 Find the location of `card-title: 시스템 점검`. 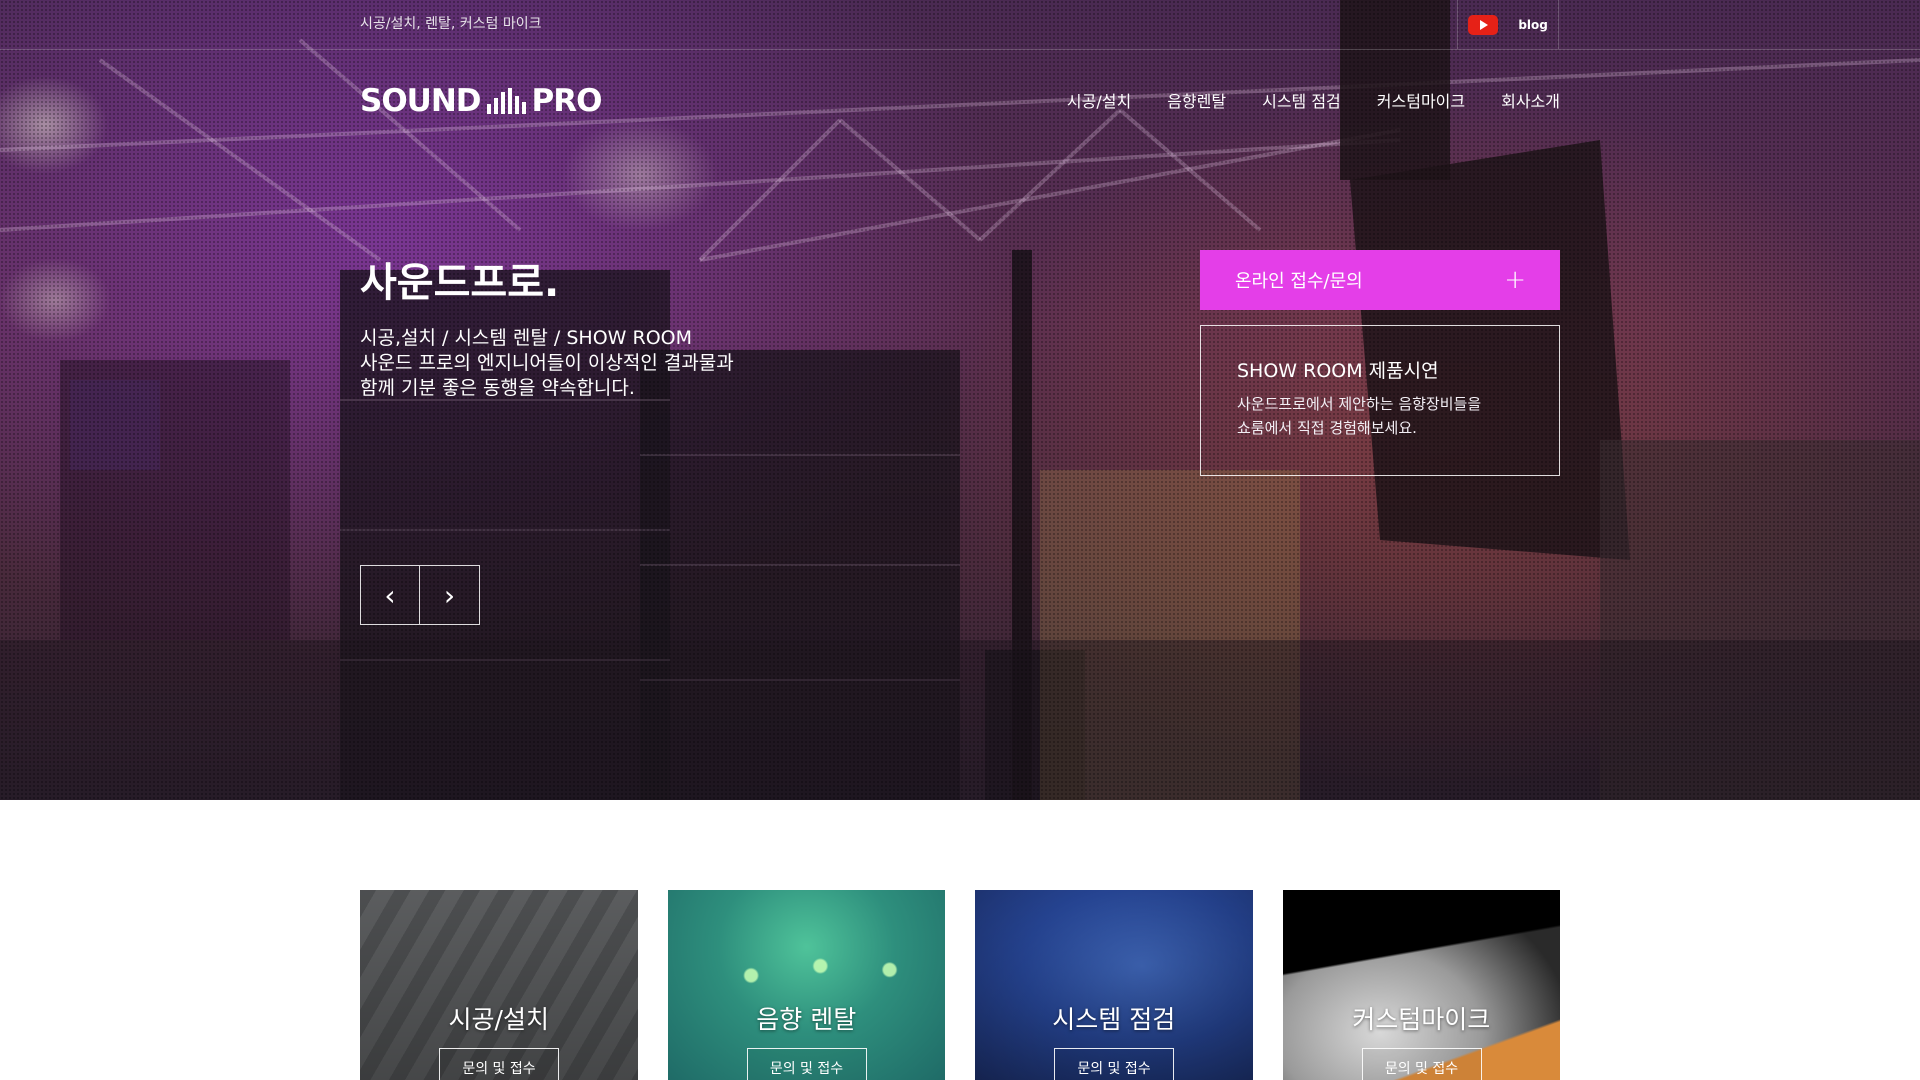

card-title: 시스템 점검 is located at coordinates (1114, 1019).